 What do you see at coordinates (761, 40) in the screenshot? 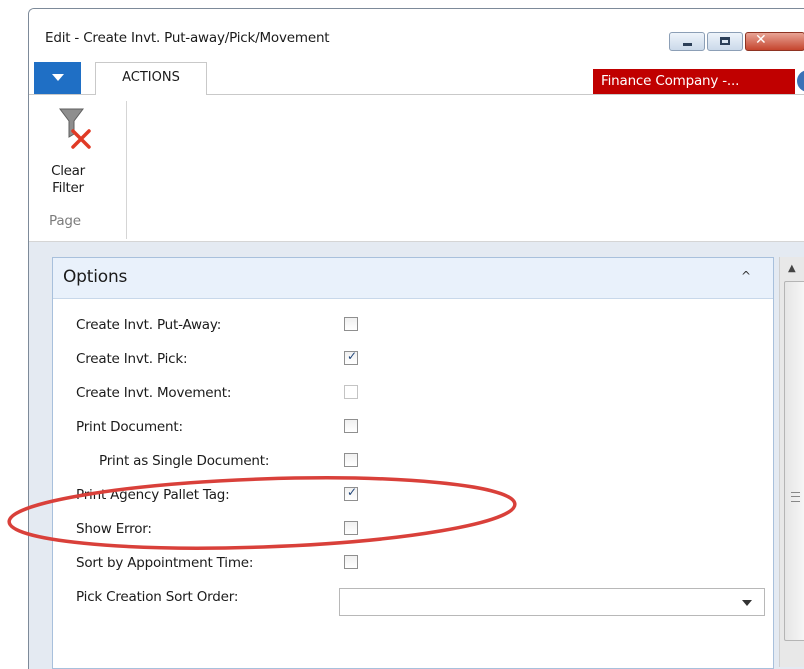
I see `close-icon: ✕` at bounding box center [761, 40].